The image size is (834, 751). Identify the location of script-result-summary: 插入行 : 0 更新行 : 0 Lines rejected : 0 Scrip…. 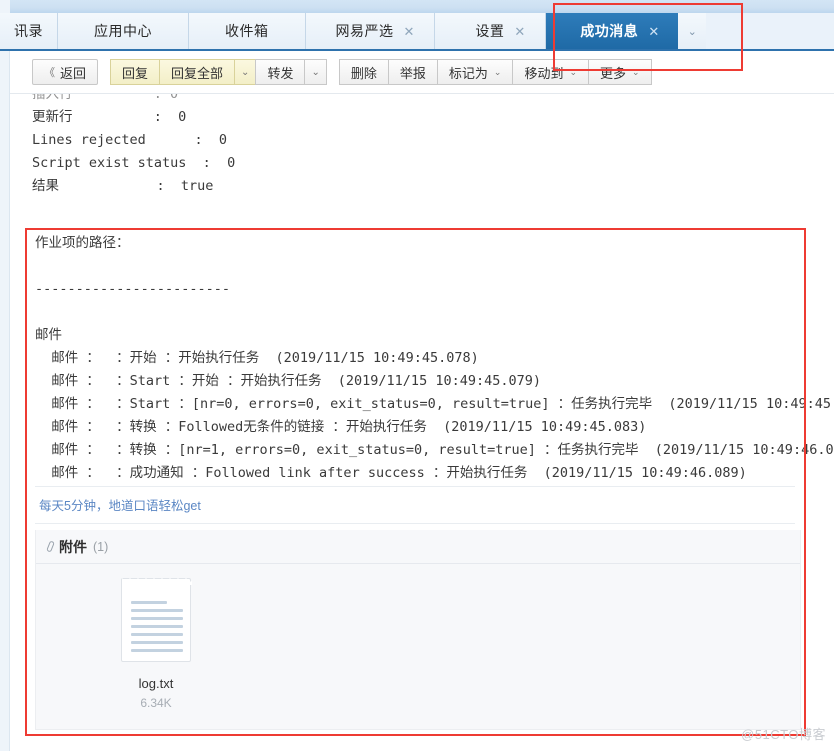
(432, 146).